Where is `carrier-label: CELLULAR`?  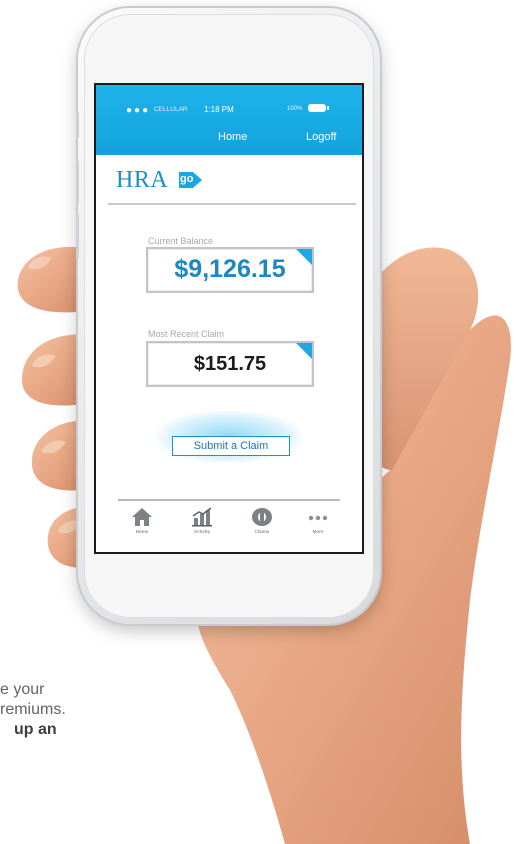 carrier-label: CELLULAR is located at coordinates (171, 109).